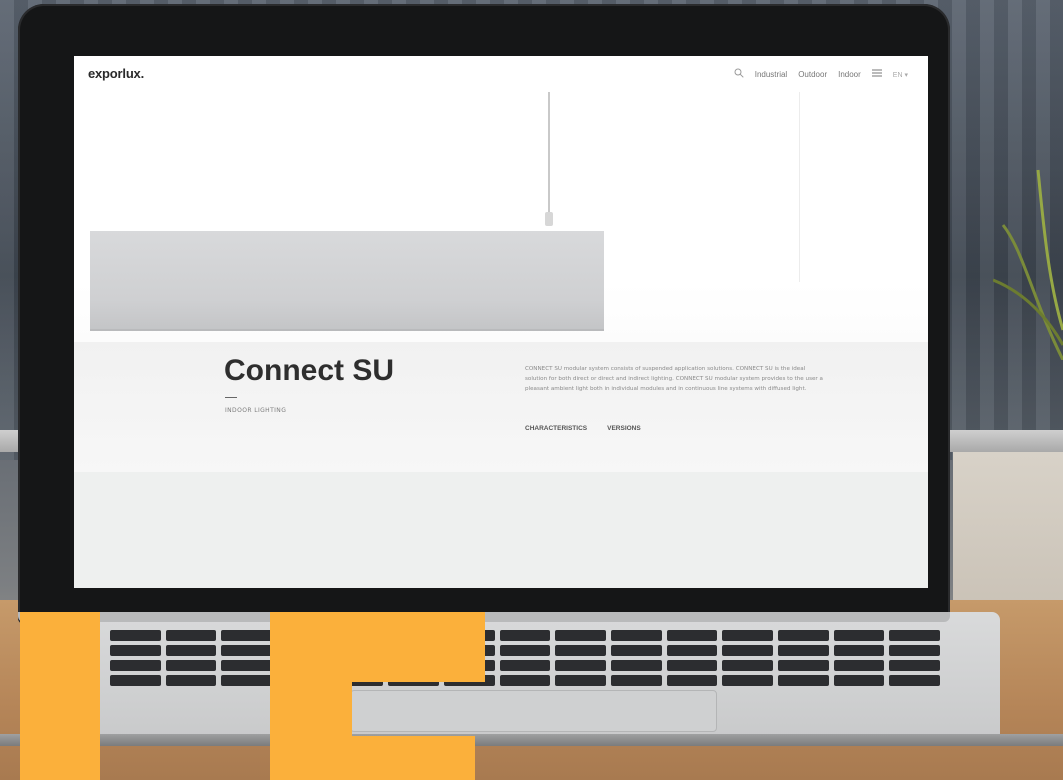 The height and width of the screenshot is (780, 1063). What do you see at coordinates (501, 407) in the screenshot?
I see `hero-floor` at bounding box center [501, 407].